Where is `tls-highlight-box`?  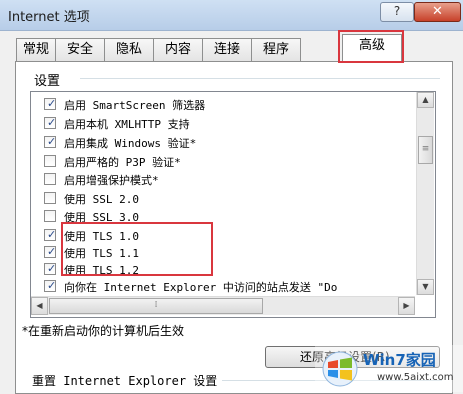 tls-highlight-box is located at coordinates (137, 249).